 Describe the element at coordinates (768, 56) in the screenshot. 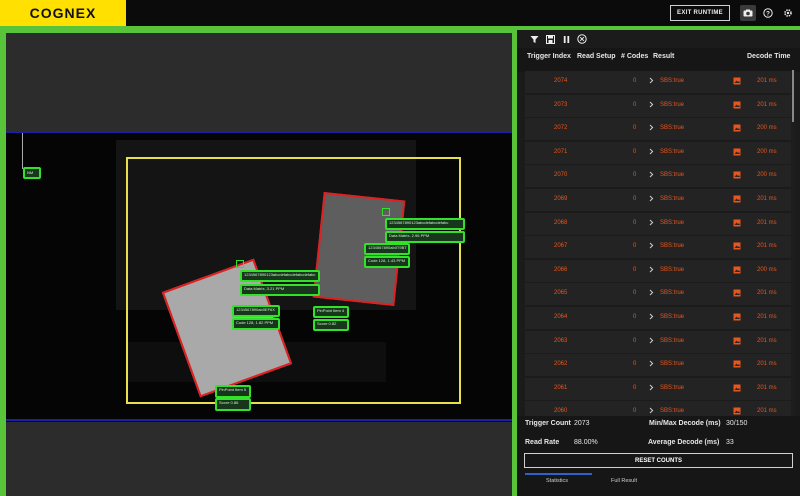

I see `col-decode-time: Decode Time` at that location.